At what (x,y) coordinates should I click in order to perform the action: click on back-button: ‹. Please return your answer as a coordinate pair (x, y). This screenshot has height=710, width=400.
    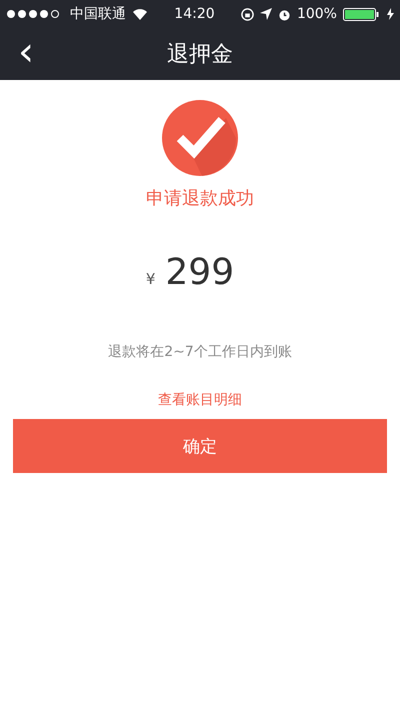
    Looking at the image, I should click on (26, 52).